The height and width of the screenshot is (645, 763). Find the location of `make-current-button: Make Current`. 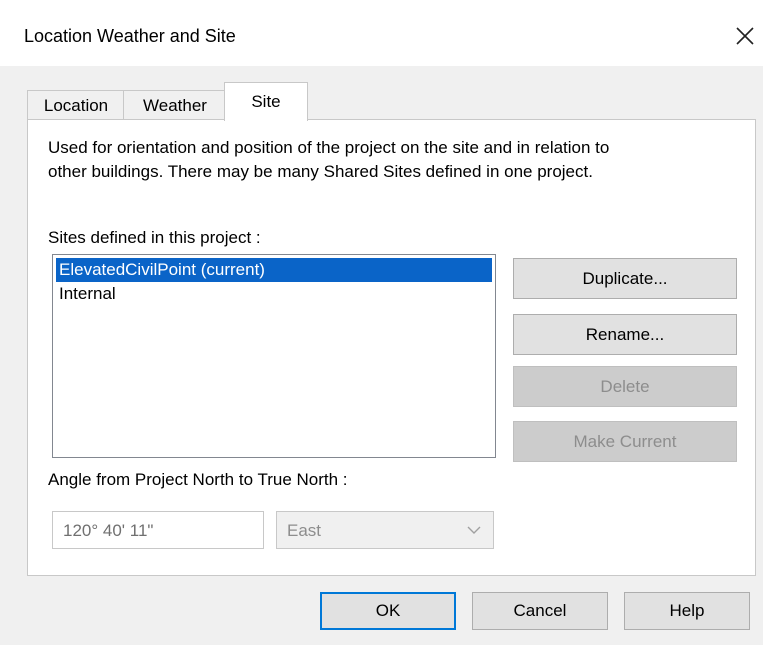

make-current-button: Make Current is located at coordinates (625, 441).